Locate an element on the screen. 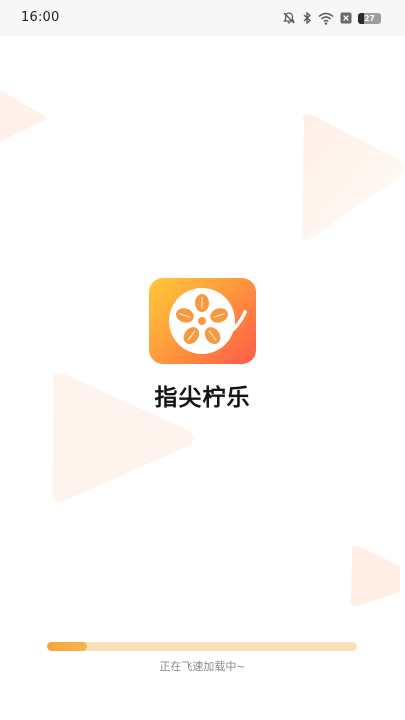 The height and width of the screenshot is (720, 405). battery-level: 27 is located at coordinates (369, 18).